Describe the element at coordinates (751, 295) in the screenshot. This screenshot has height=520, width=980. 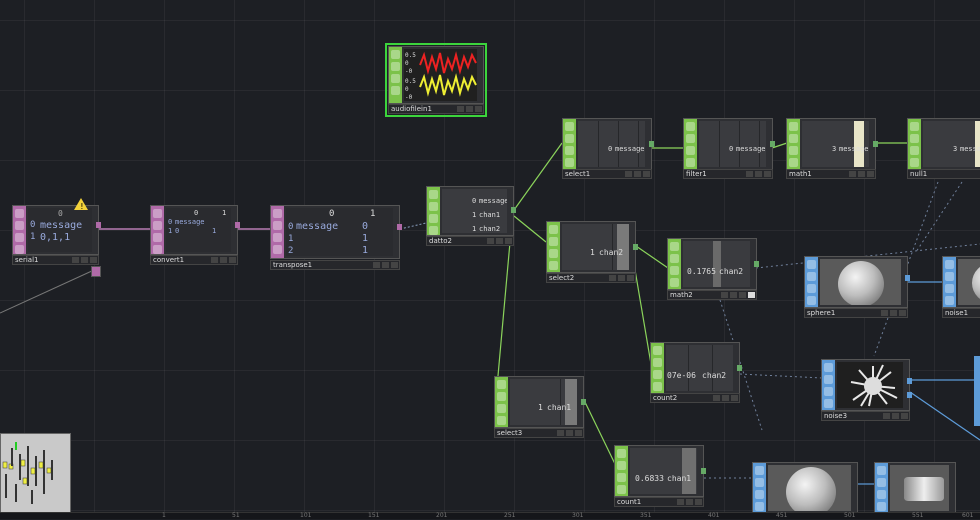
I see `plus-icon` at that location.